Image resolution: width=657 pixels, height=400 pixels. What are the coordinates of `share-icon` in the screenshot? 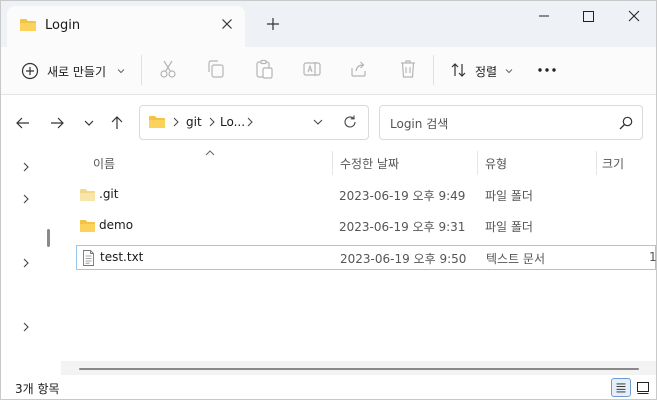 It's located at (359, 69).